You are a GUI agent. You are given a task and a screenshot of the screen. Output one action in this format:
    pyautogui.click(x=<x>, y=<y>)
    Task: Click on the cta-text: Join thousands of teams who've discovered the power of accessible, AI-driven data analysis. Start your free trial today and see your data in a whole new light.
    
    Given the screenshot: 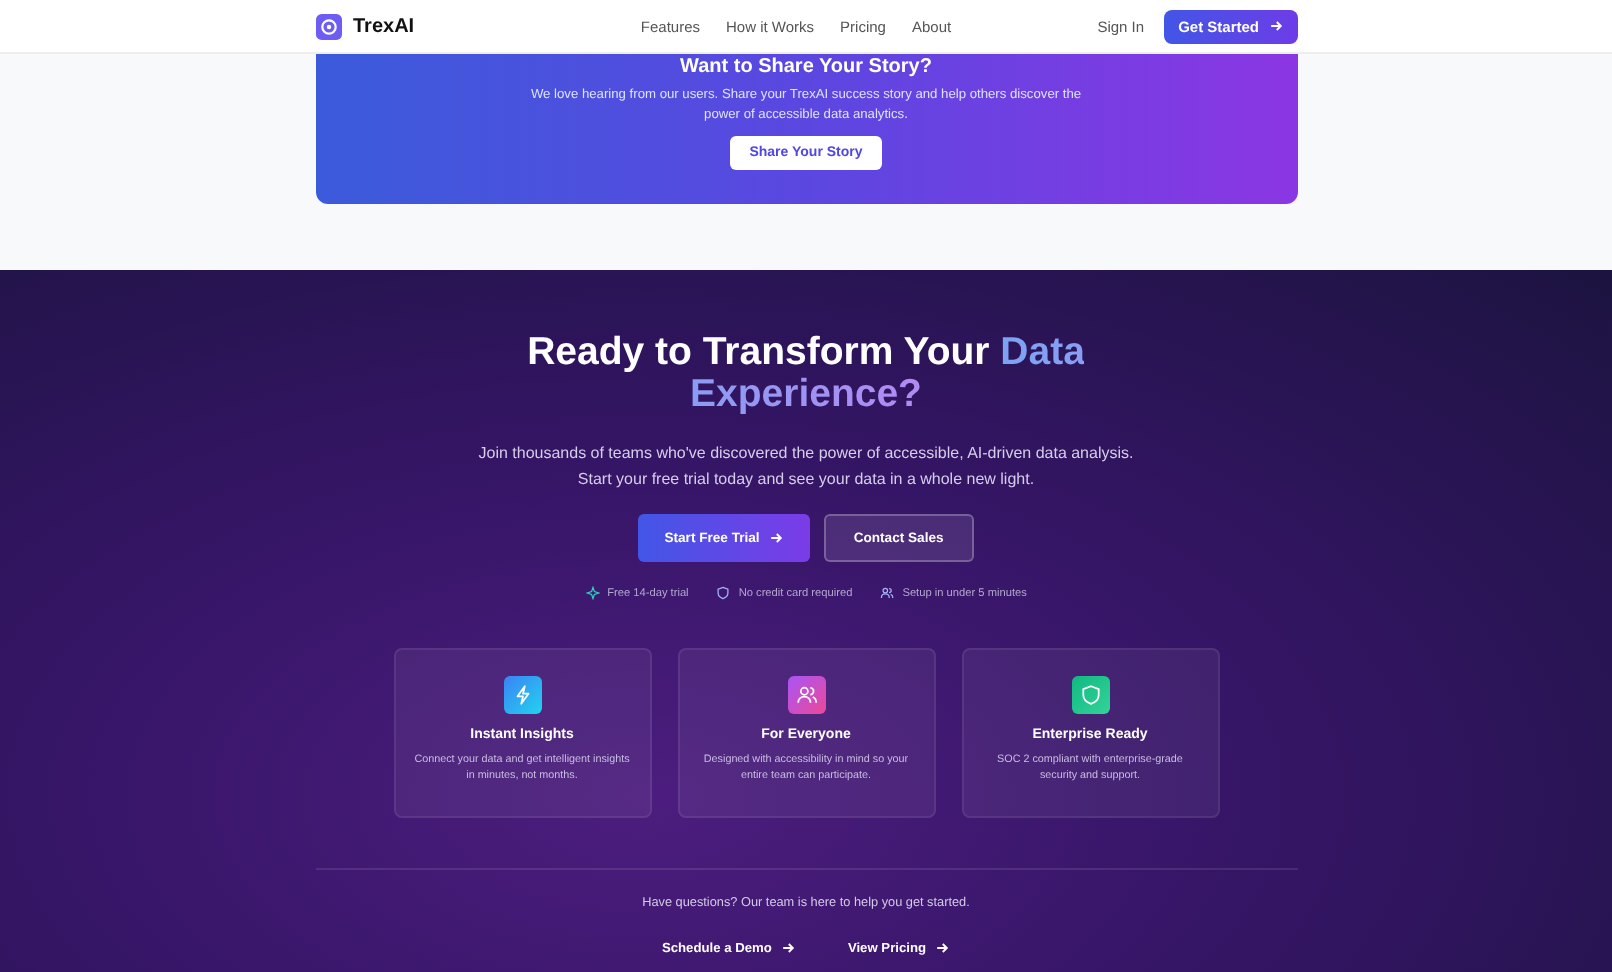 What is the action you would take?
    pyautogui.click(x=806, y=467)
    